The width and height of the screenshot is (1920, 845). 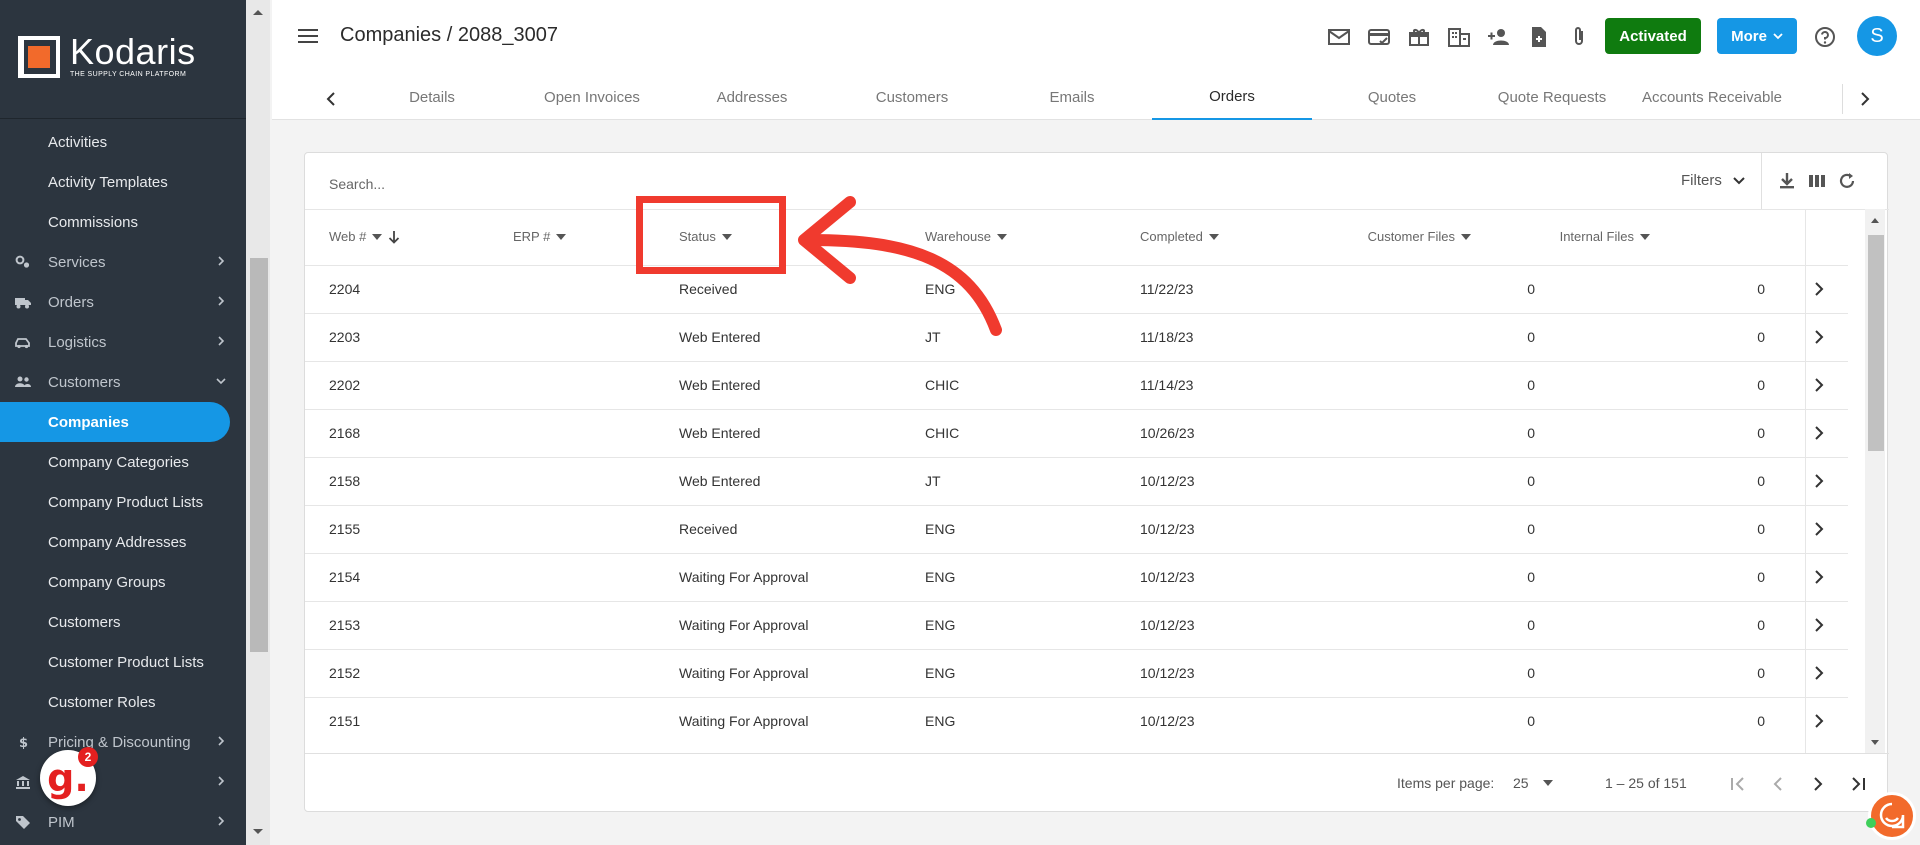 I want to click on table-row: 2152 Waiting For Approval ENG 10/12/23 0 0, so click(x=1076, y=673).